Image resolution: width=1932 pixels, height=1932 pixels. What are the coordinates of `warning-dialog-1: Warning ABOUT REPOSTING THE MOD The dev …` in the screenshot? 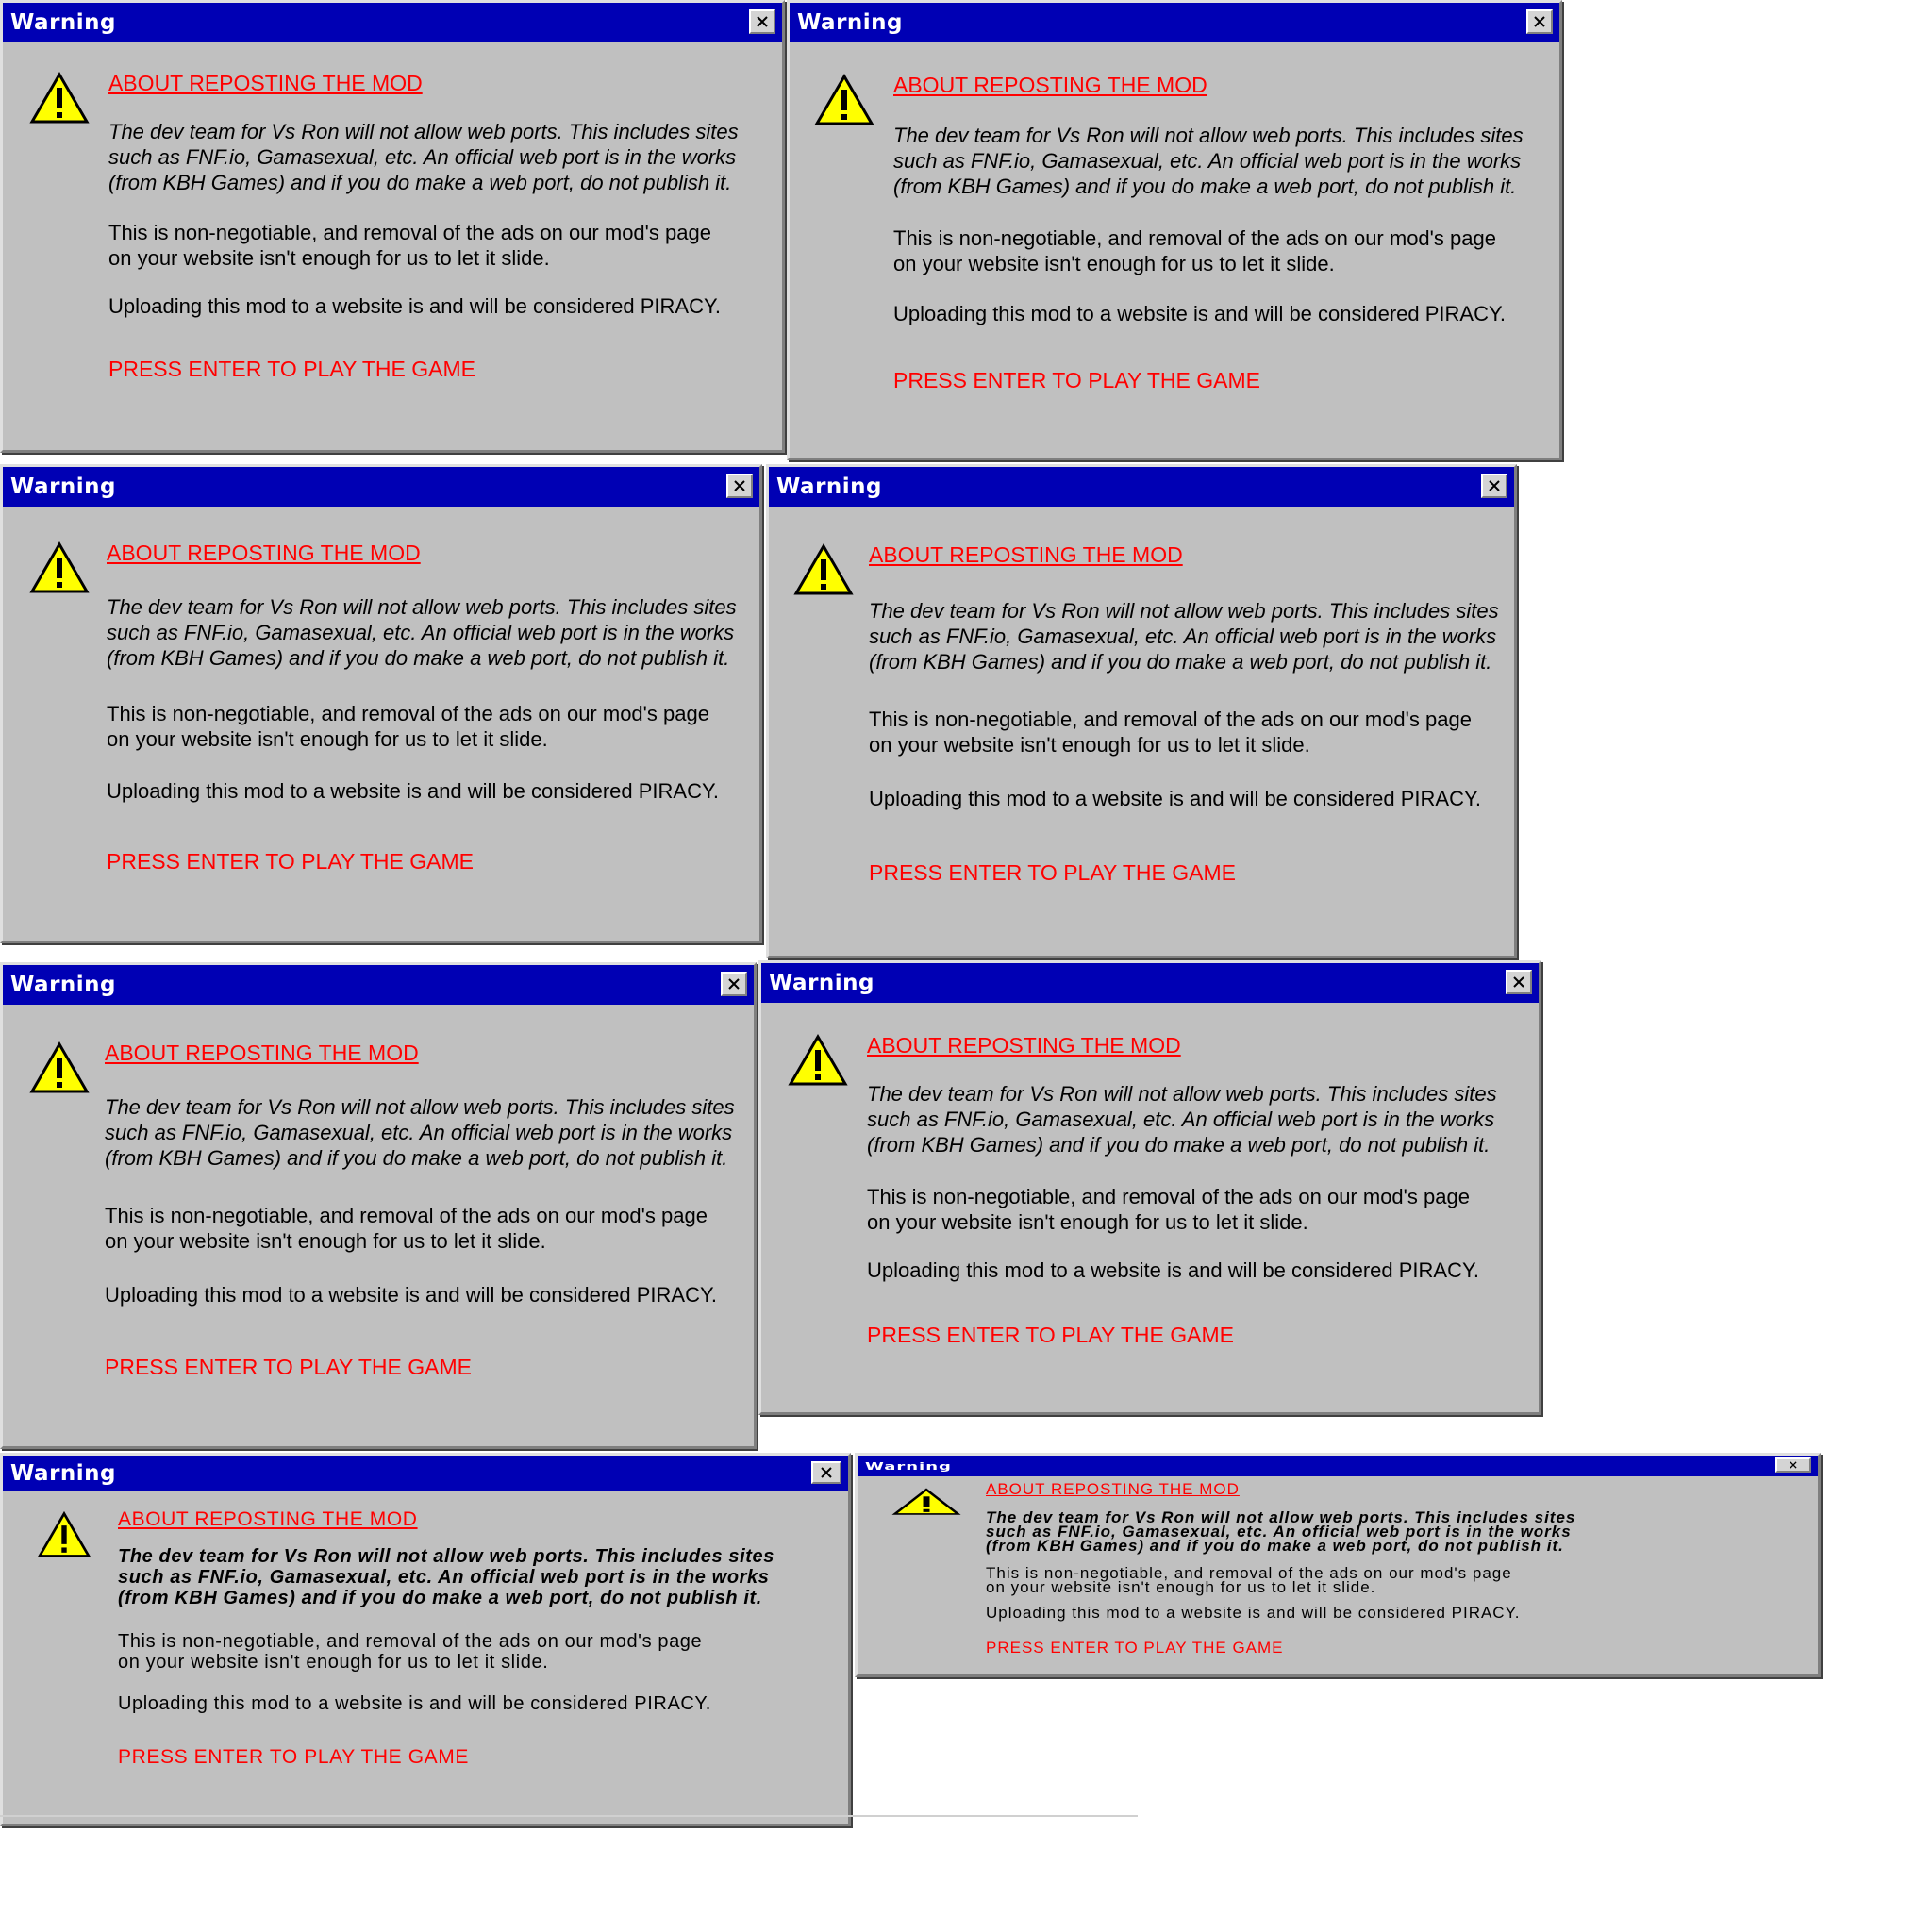 It's located at (393, 227).